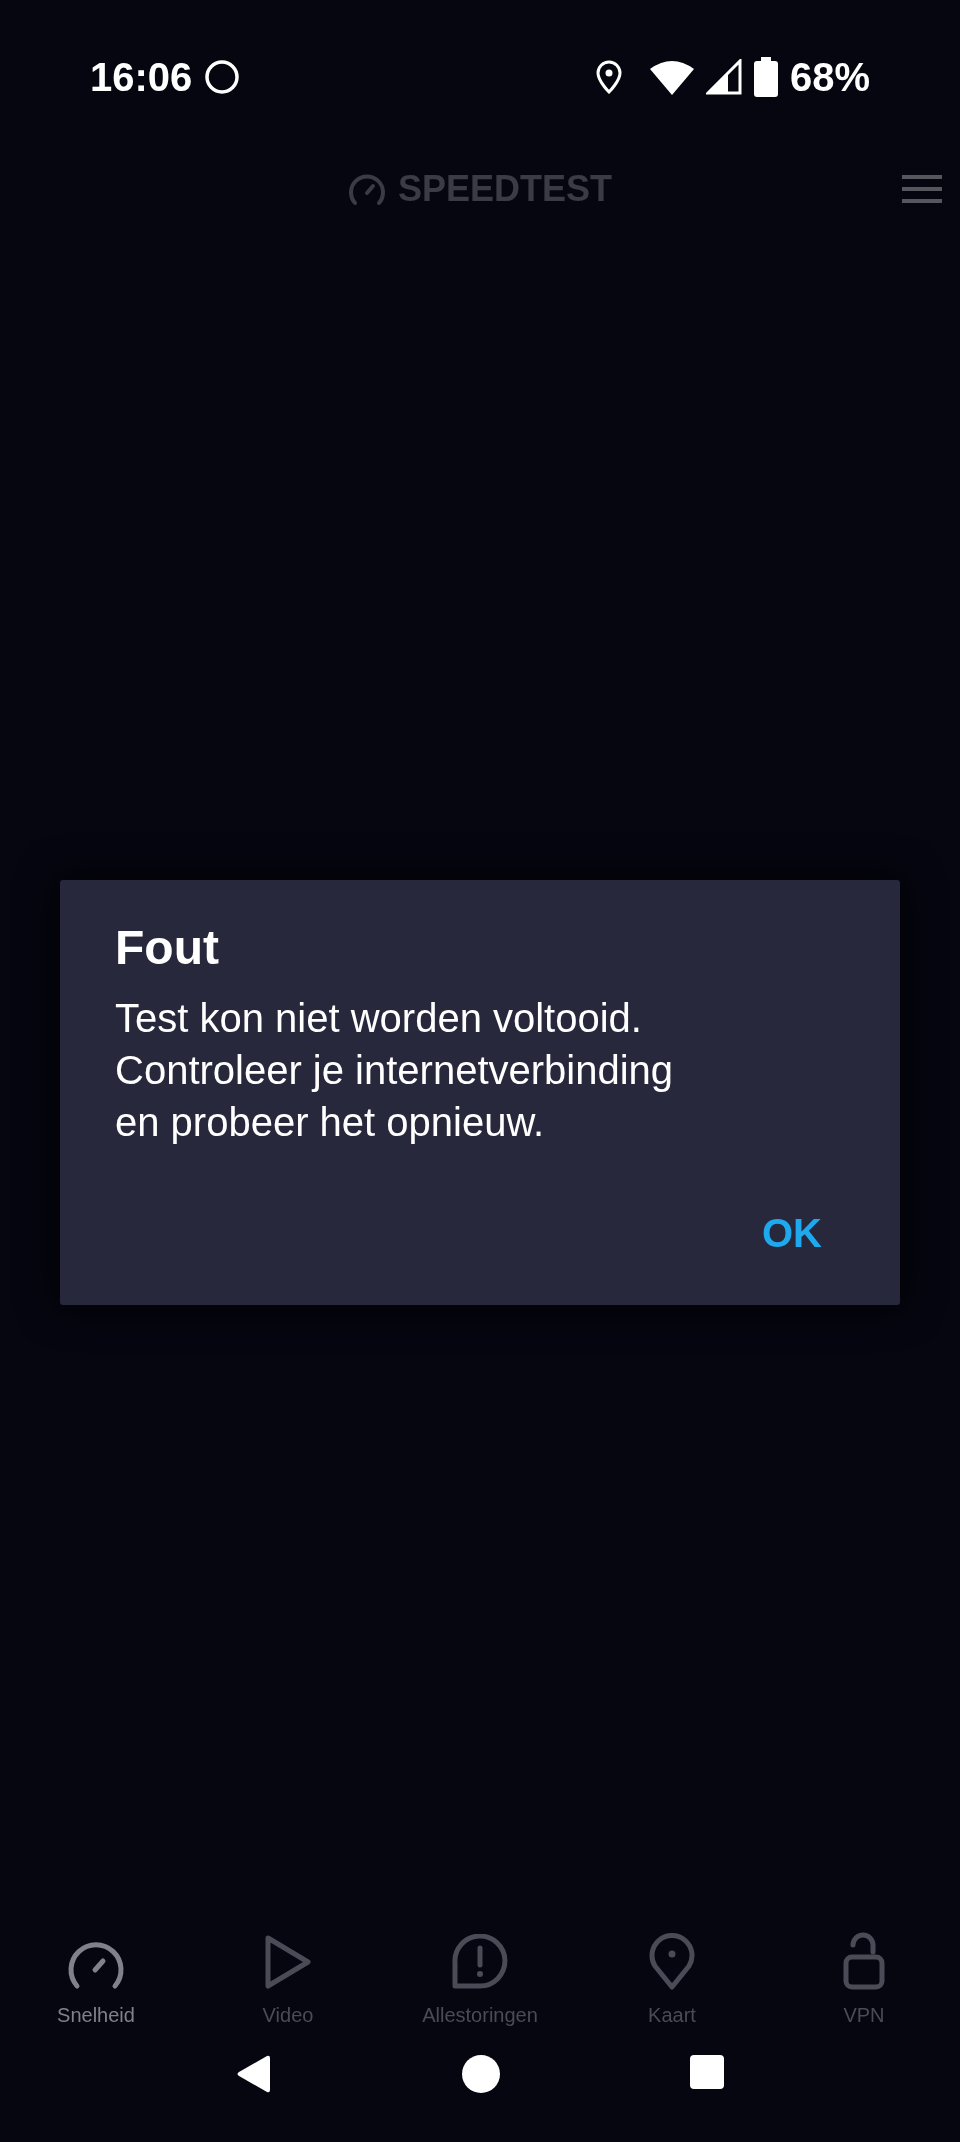 The height and width of the screenshot is (2142, 960). I want to click on menu-icon, so click(922, 189).